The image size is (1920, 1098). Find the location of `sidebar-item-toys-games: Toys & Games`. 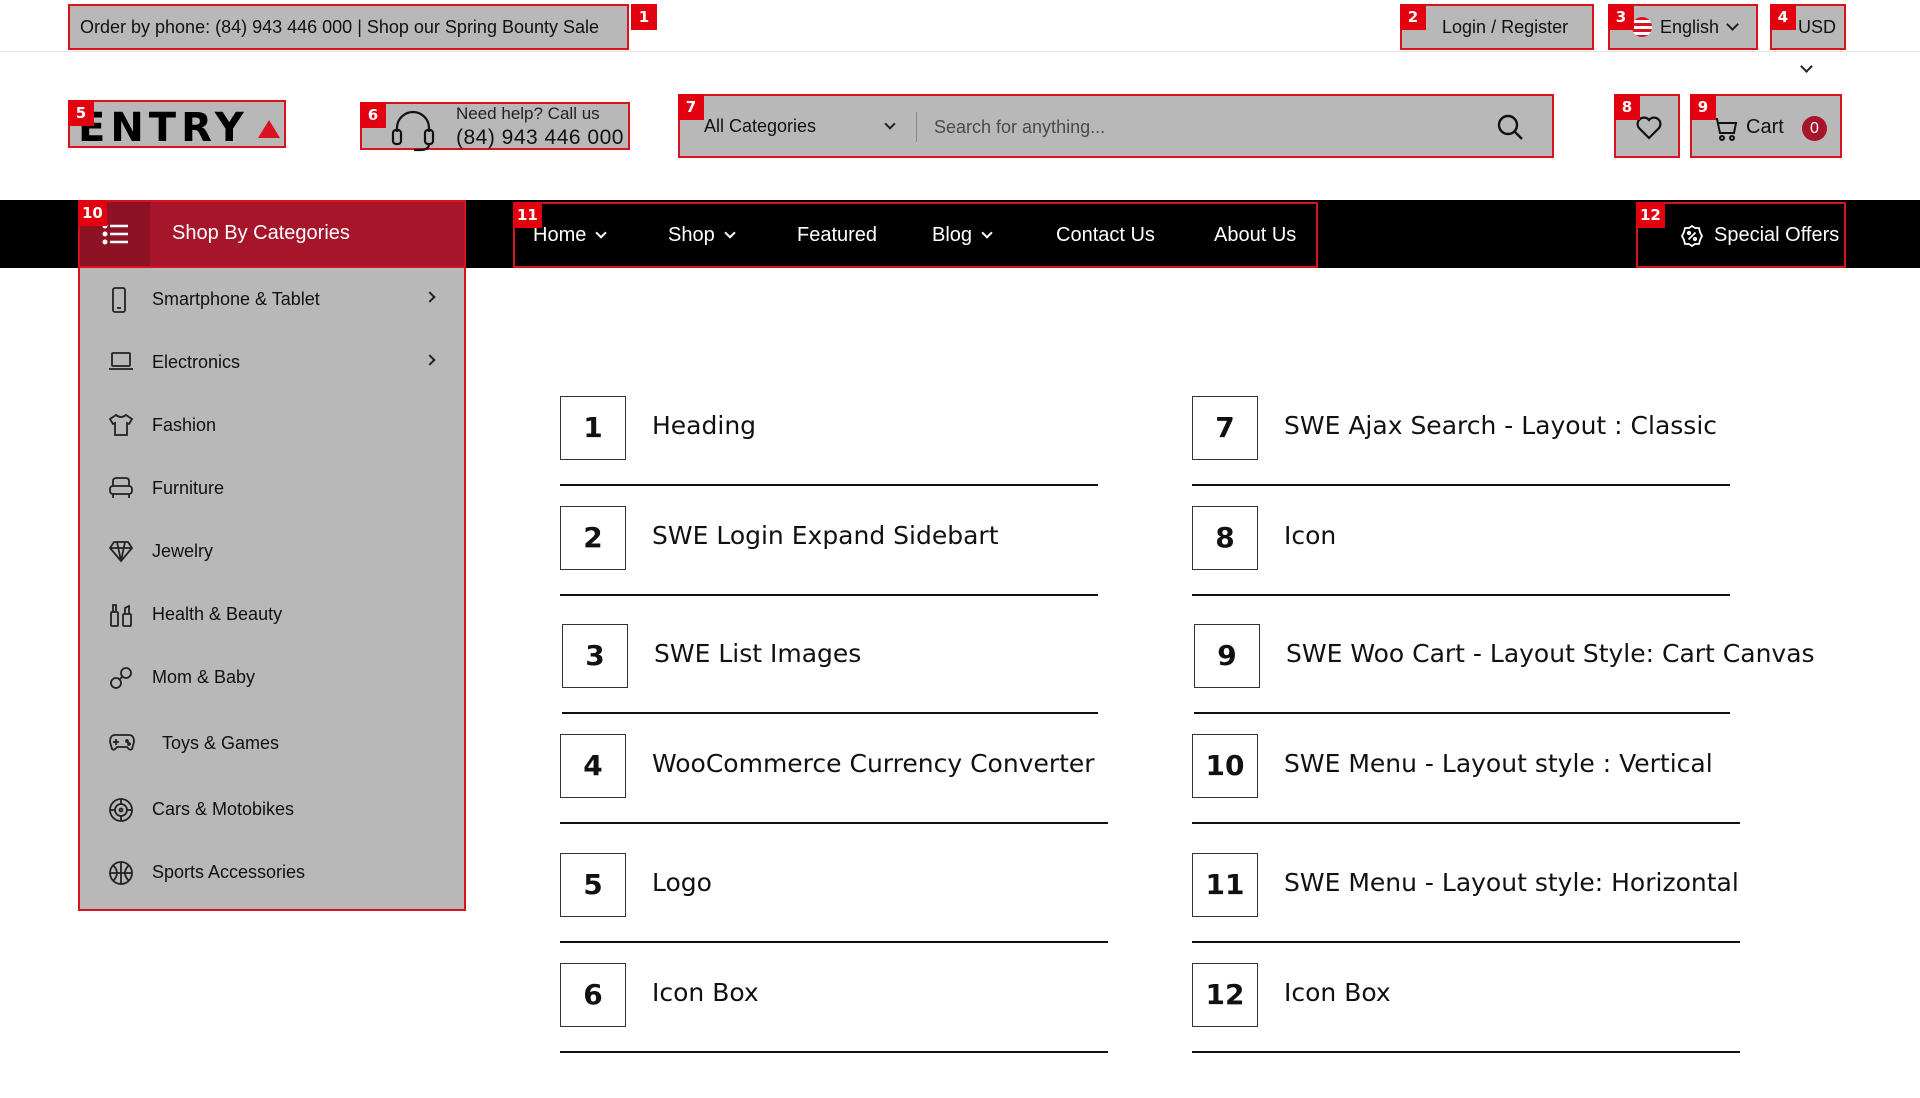

sidebar-item-toys-games: Toys & Games is located at coordinates (273, 743).